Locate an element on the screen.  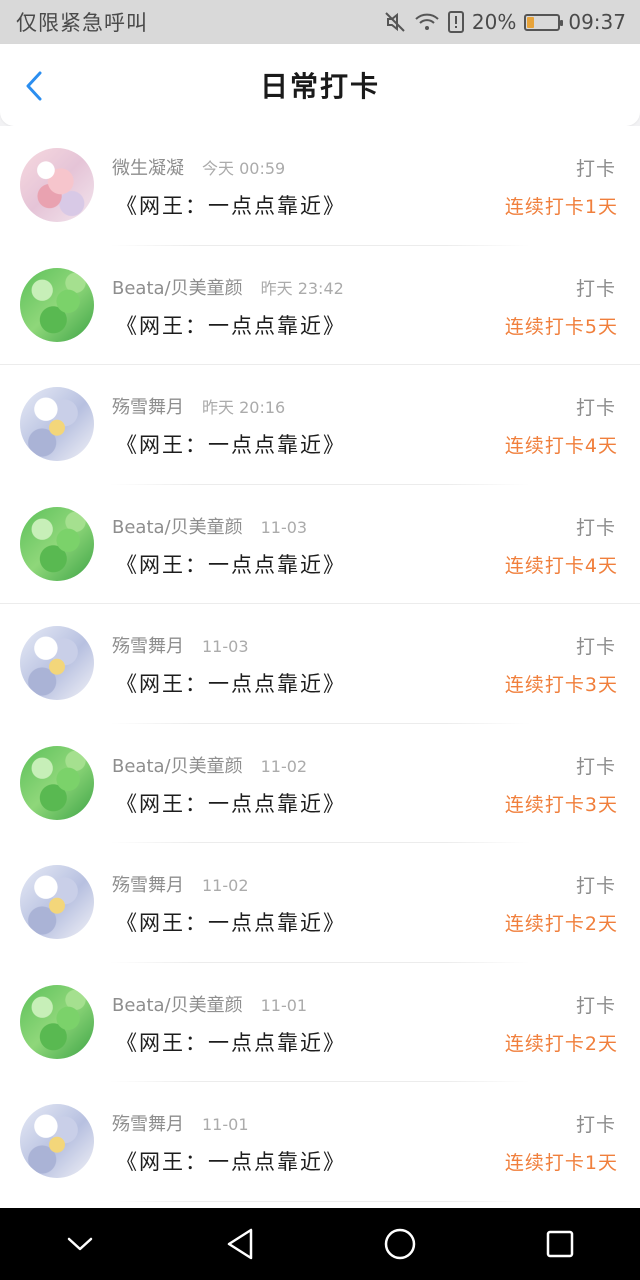
carrier-label: 仅限紧急呼叫 is located at coordinates (82, 23).